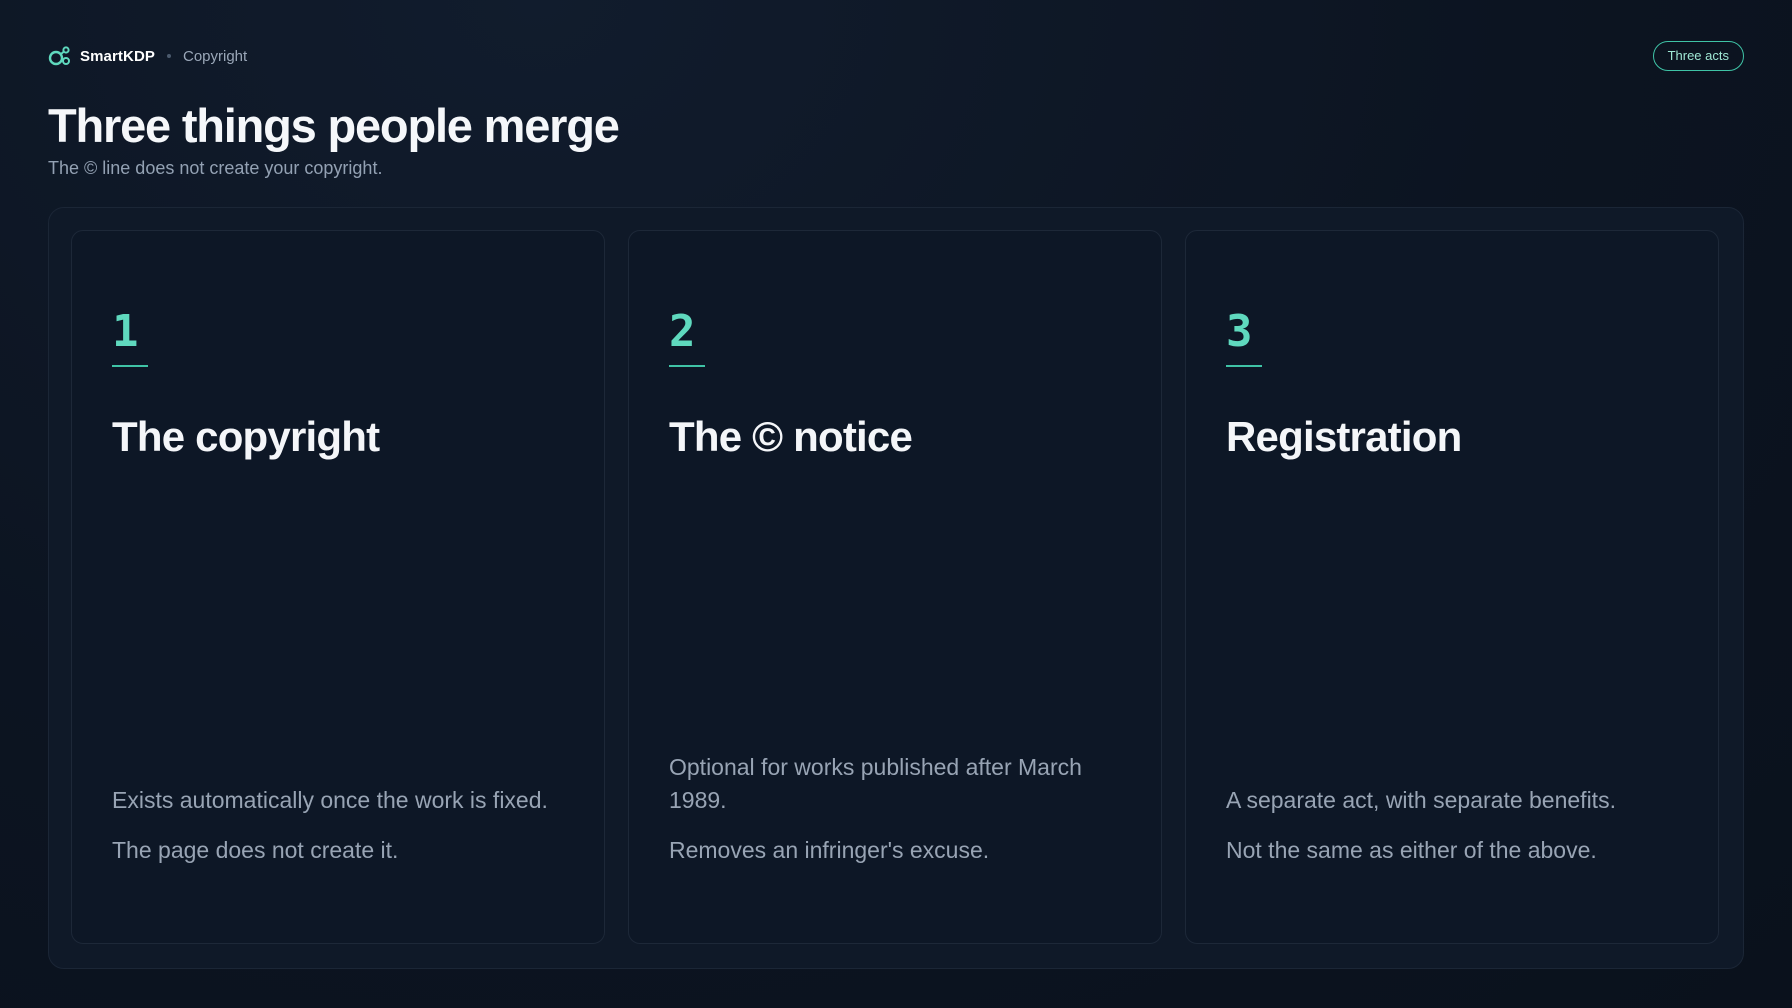 This screenshot has width=1792, height=1008. I want to click on brand-name: SmartKDP, so click(117, 56).